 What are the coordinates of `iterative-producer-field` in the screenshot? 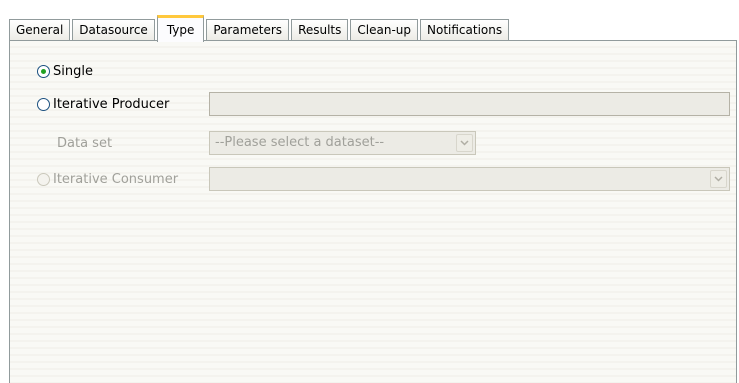 It's located at (469, 104).